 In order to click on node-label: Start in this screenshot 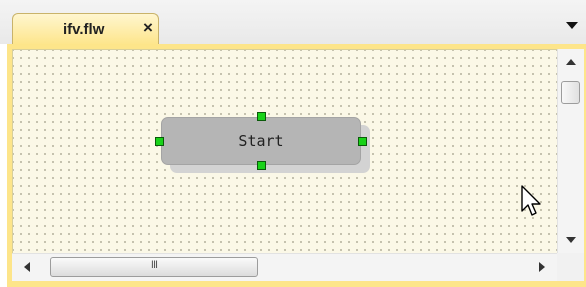, I will do `click(261, 141)`.